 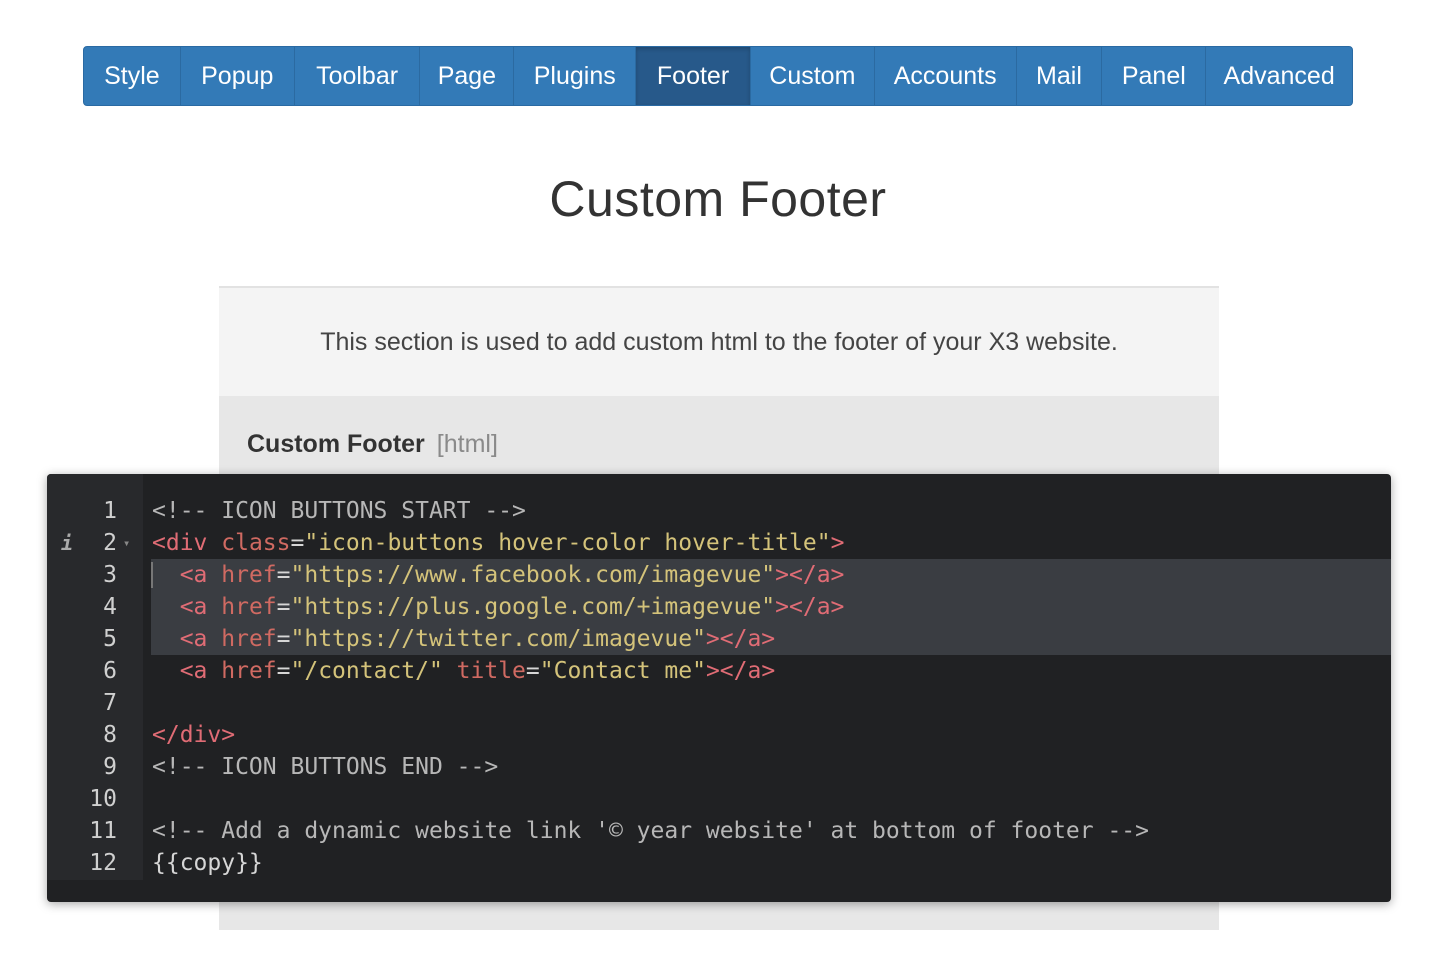 I want to click on code-line: 9 <!-- ICON BUTTONS END -->, so click(x=719, y=767).